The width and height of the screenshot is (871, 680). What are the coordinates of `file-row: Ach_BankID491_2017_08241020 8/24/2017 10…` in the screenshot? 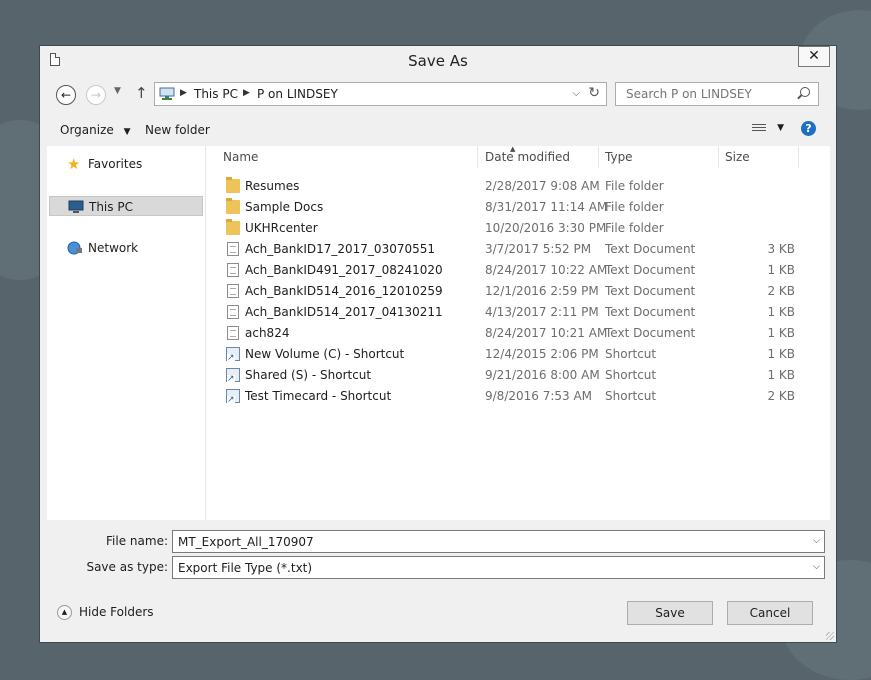 It's located at (506, 270).